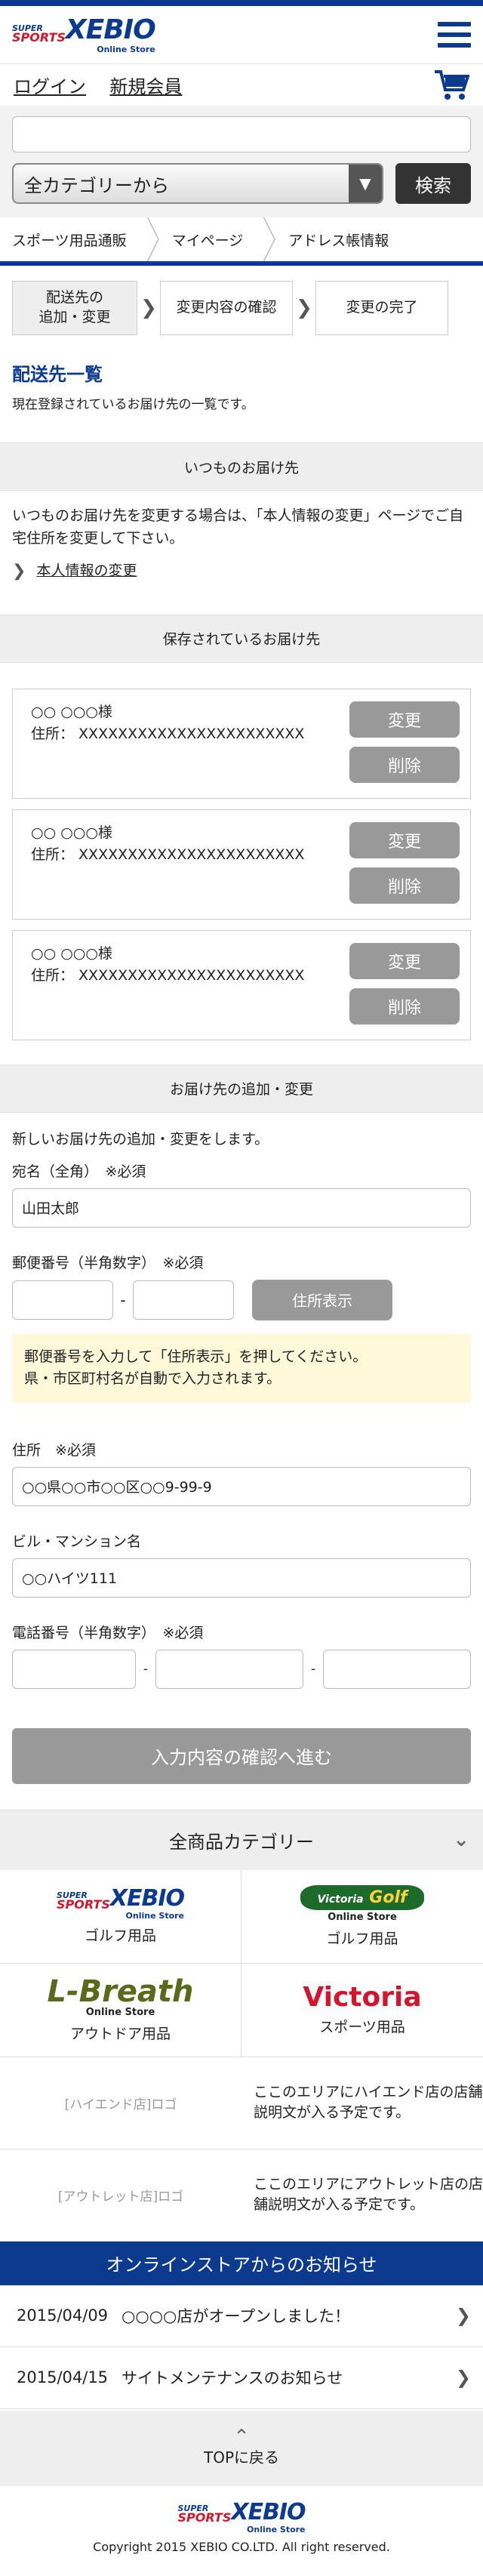 The height and width of the screenshot is (2576, 483). I want to click on search-area: 全カテゴリーから ▼ 検索, so click(241, 161).